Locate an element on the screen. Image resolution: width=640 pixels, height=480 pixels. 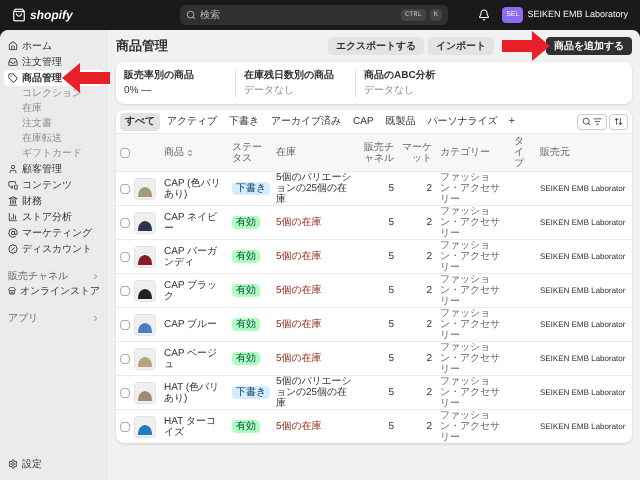
product-name: HAT (色バリあり) is located at coordinates (194, 393).